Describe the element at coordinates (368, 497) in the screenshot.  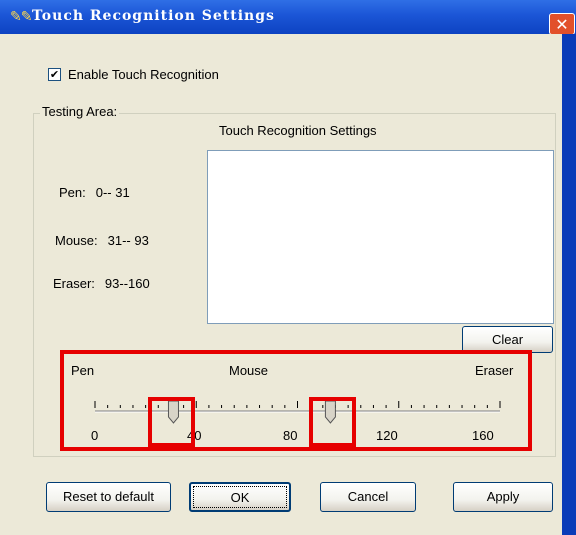
I see `cancel-button: Cancel` at that location.